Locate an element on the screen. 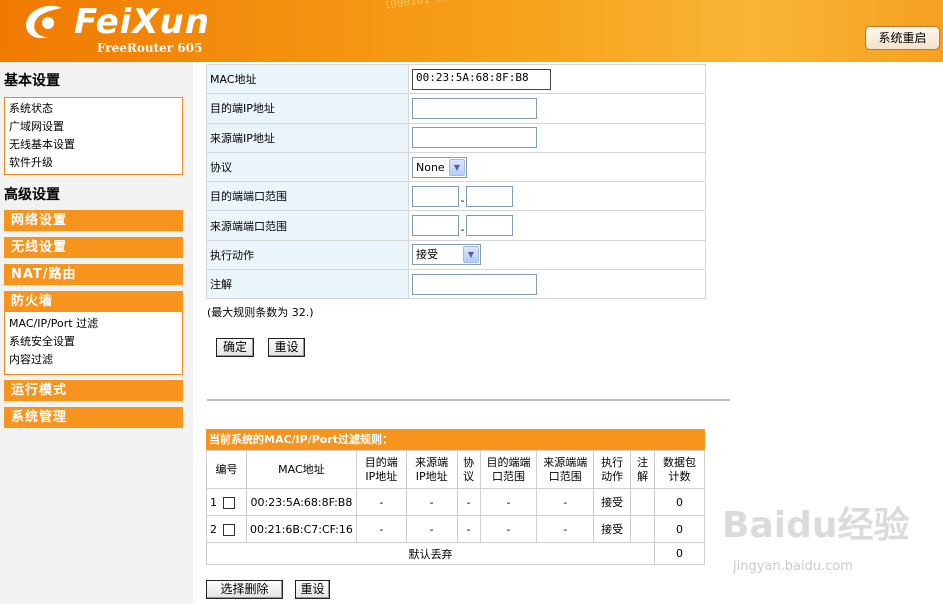 This screenshot has width=943, height=604. firewall-submenu: MAC/IP/Port 过滤 系统安全设置 内容过滤 is located at coordinates (93, 343).